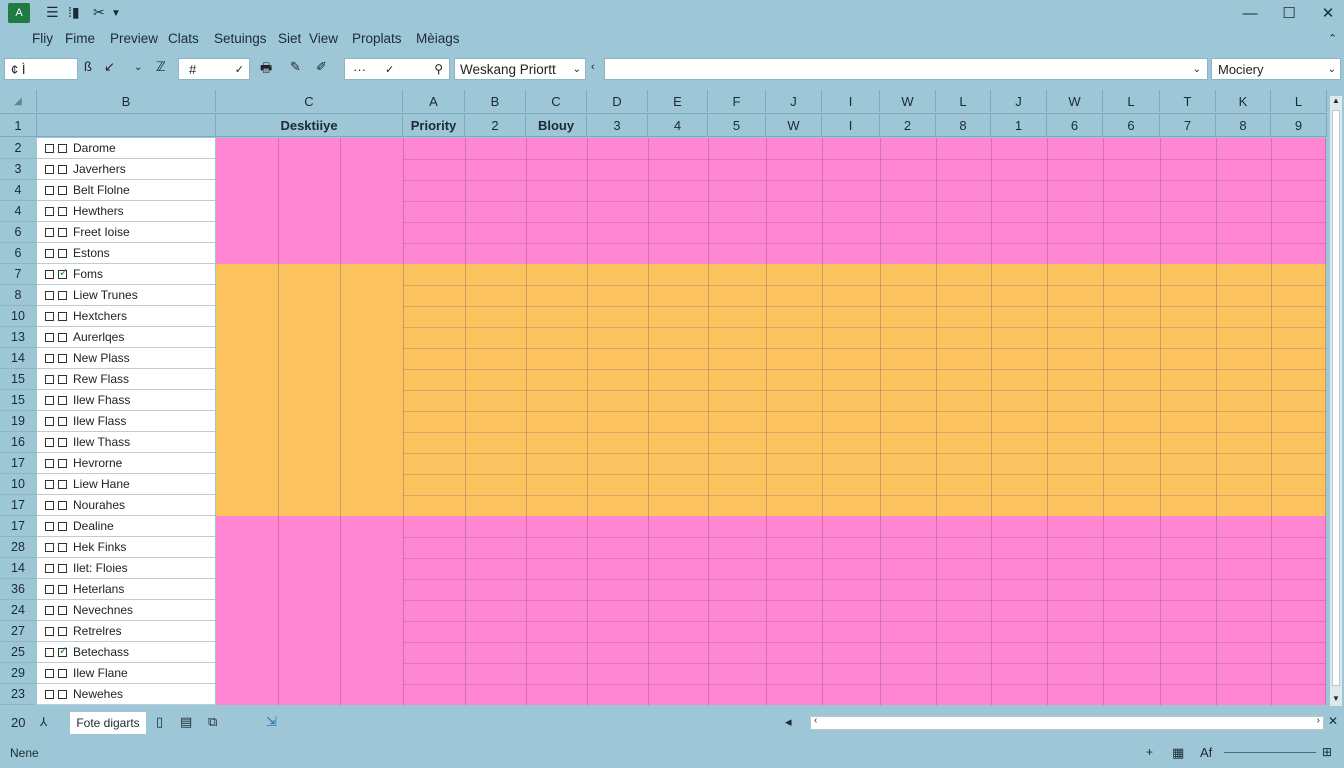  Describe the element at coordinates (161, 67) in the screenshot. I see `text-style-icon: ℤ` at that location.